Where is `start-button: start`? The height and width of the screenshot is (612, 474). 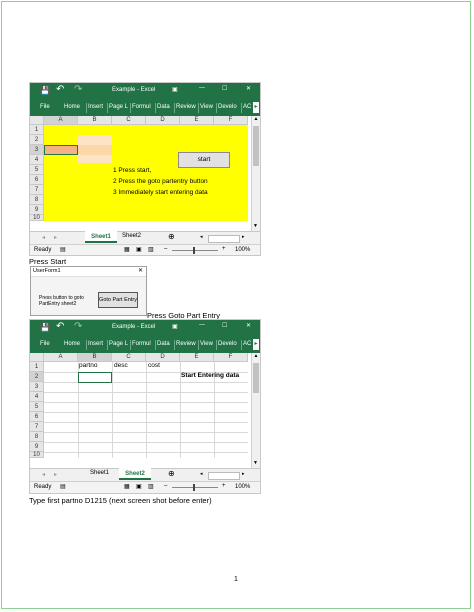
start-button: start is located at coordinates (204, 160).